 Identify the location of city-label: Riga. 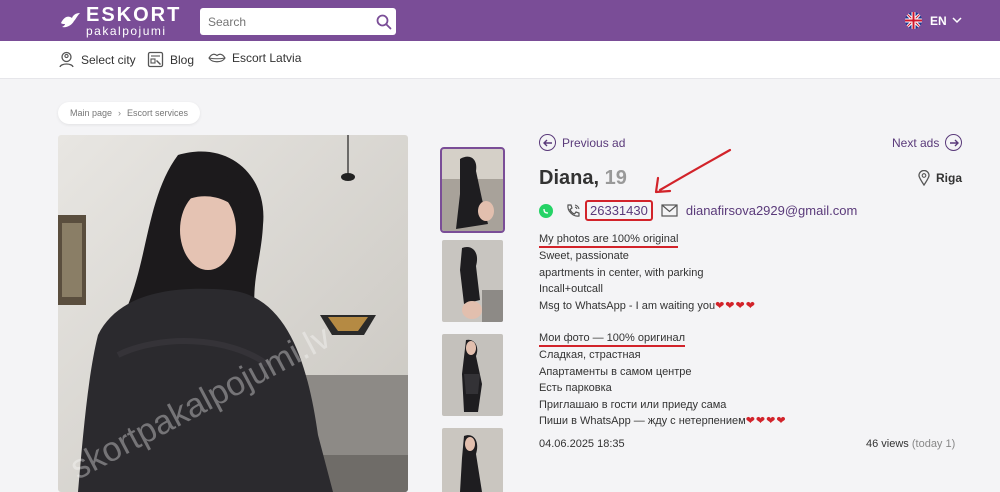
(949, 178).